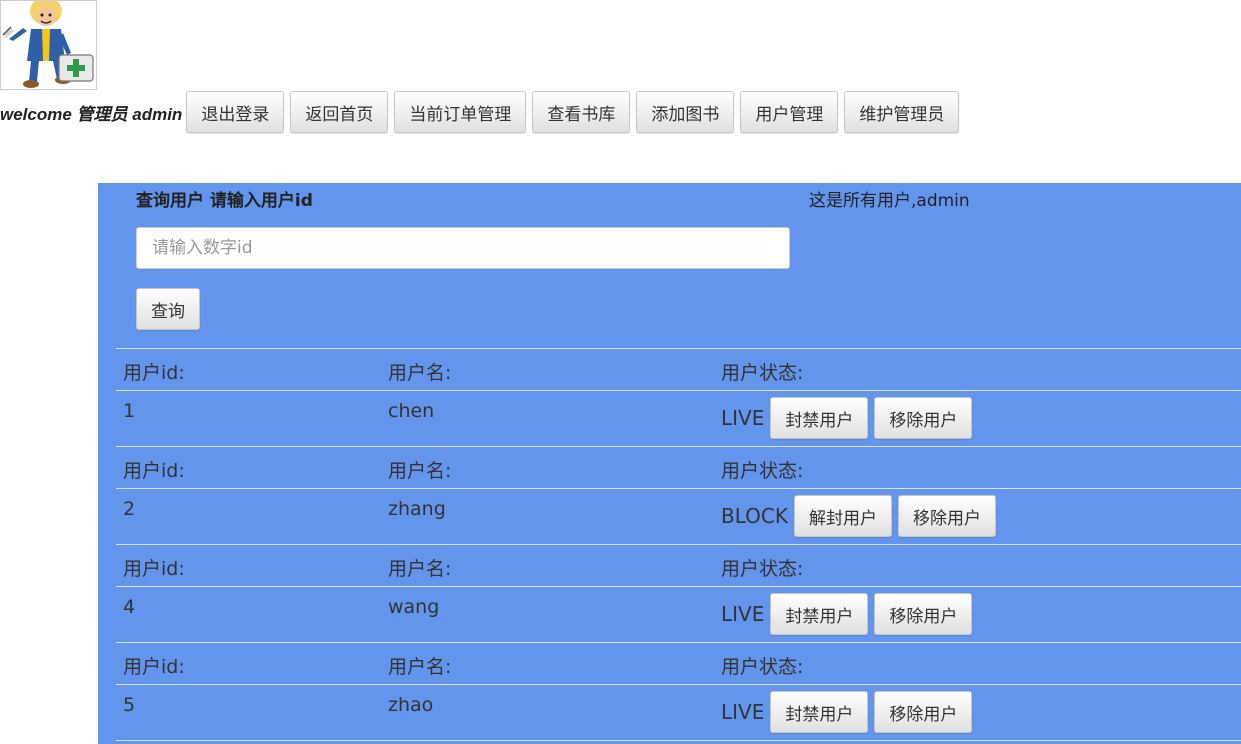  Describe the element at coordinates (411, 411) in the screenshot. I see `user-name: chen` at that location.